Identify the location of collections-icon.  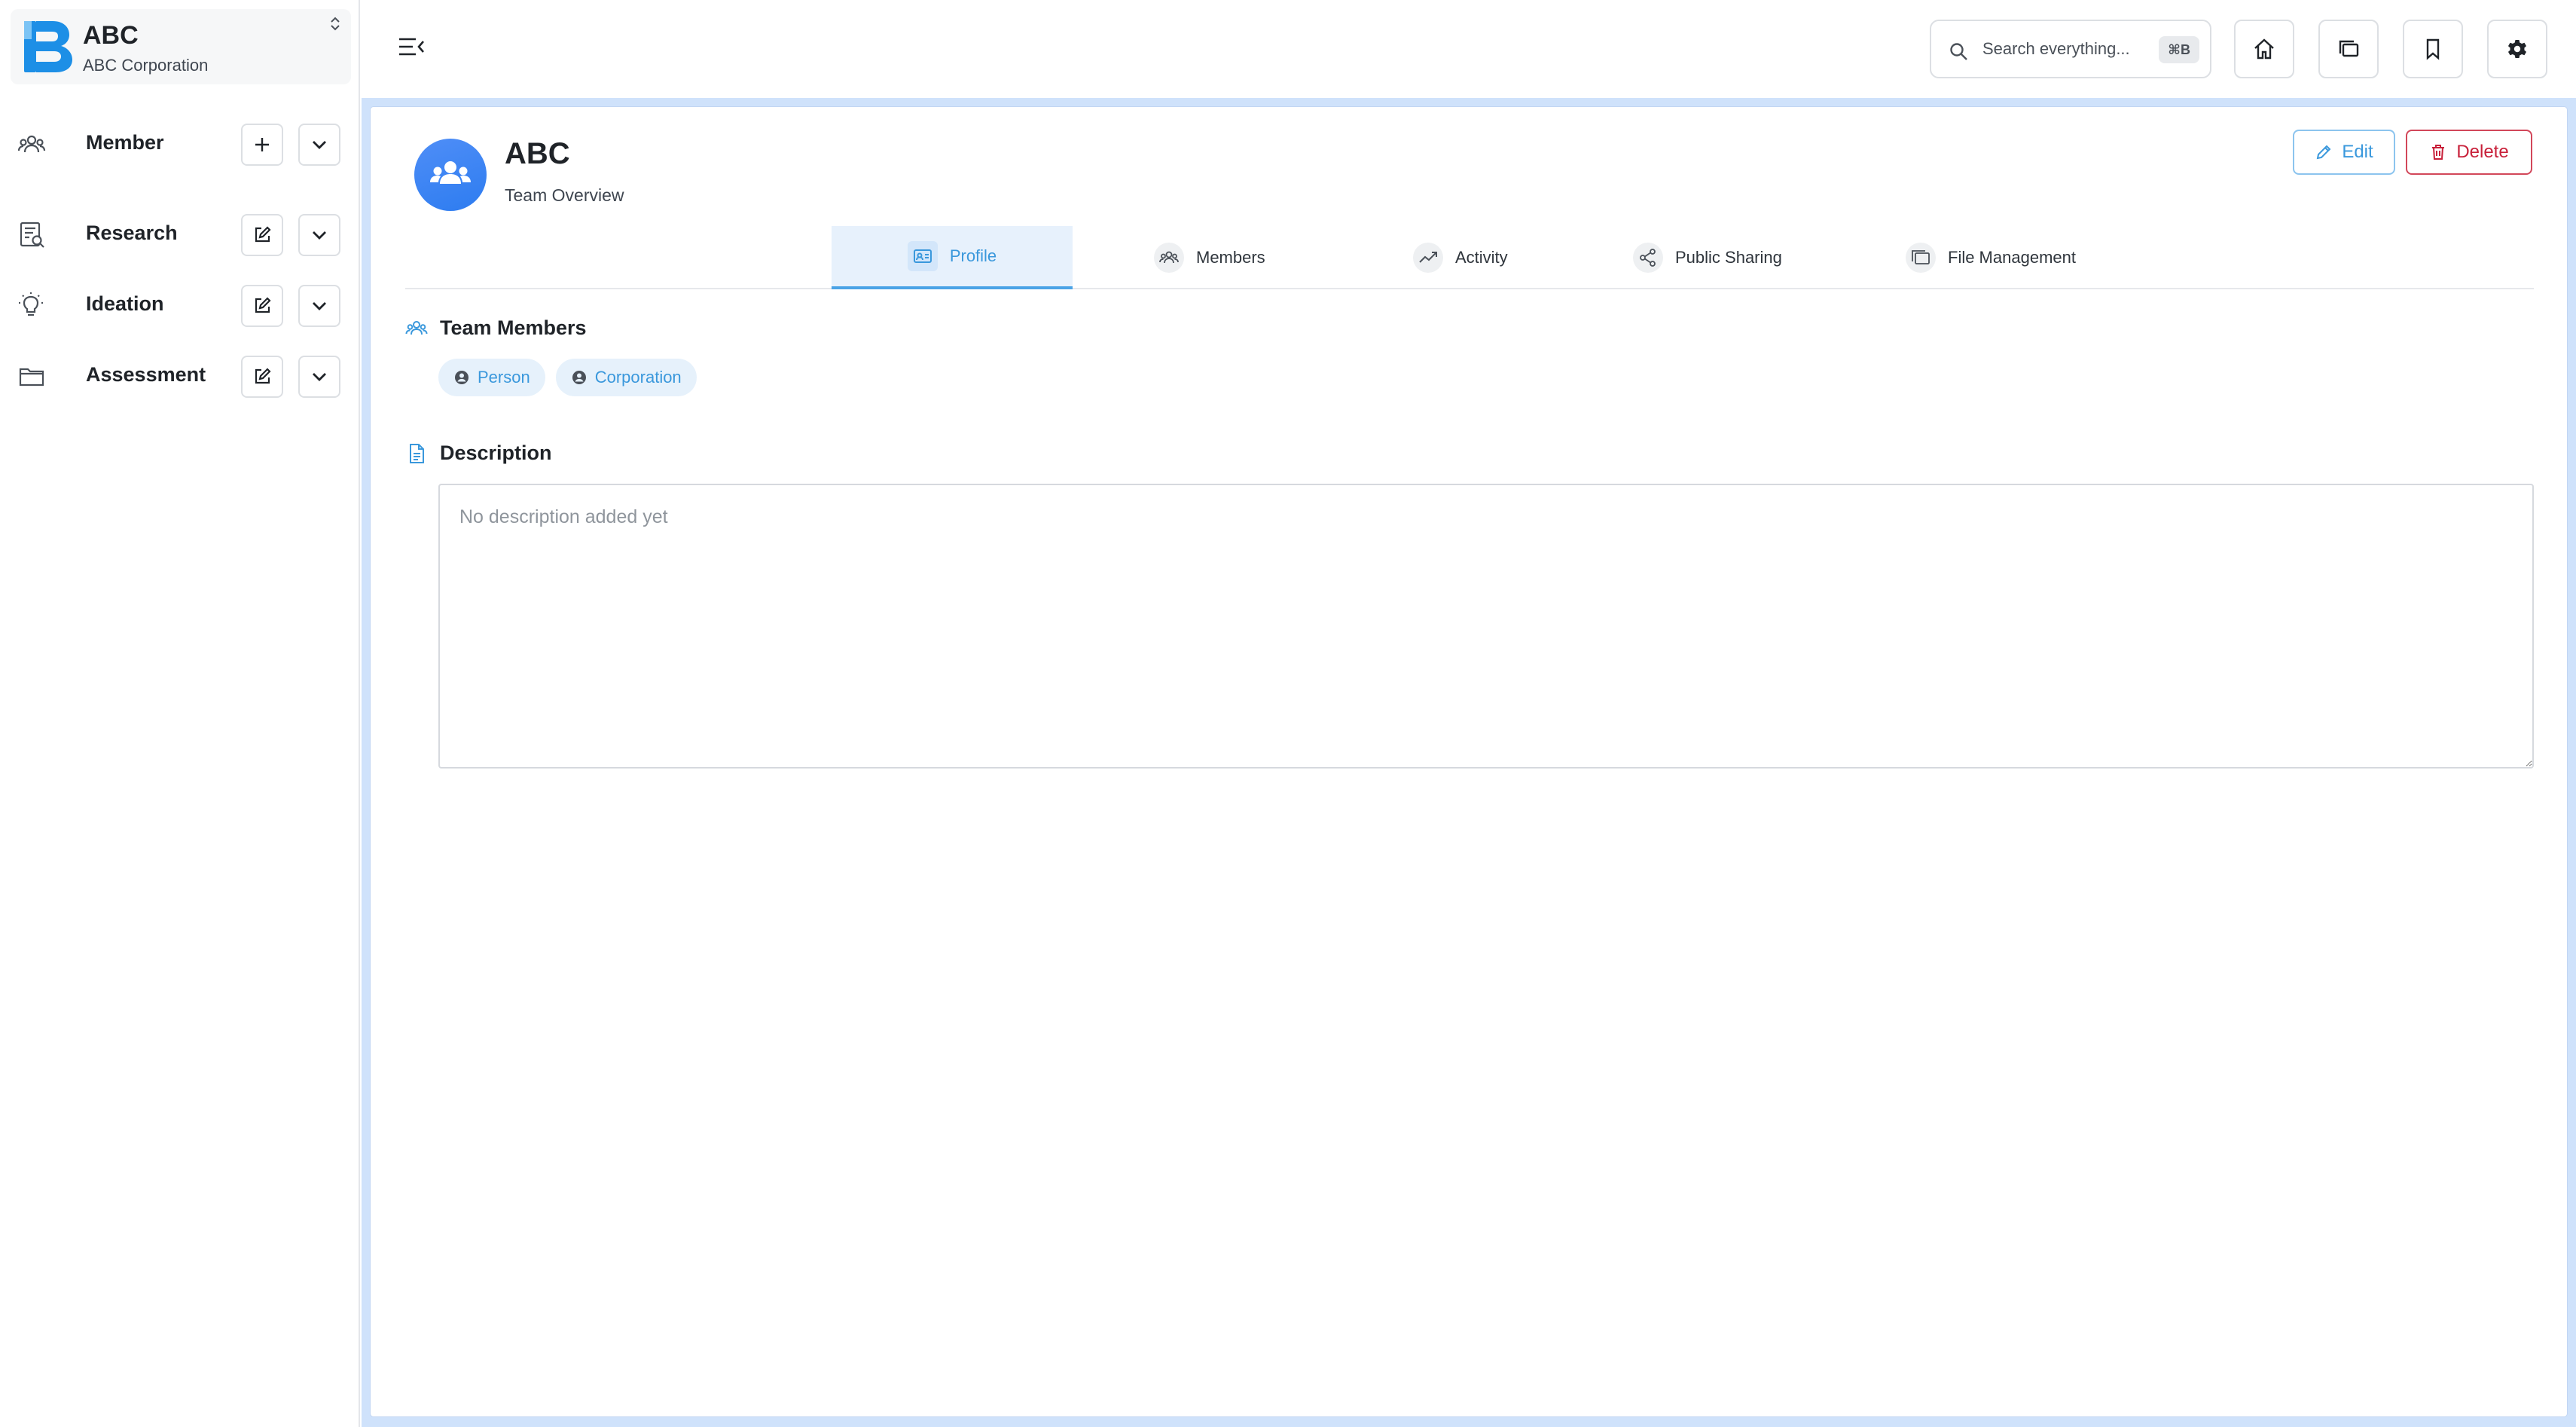
(2349, 49).